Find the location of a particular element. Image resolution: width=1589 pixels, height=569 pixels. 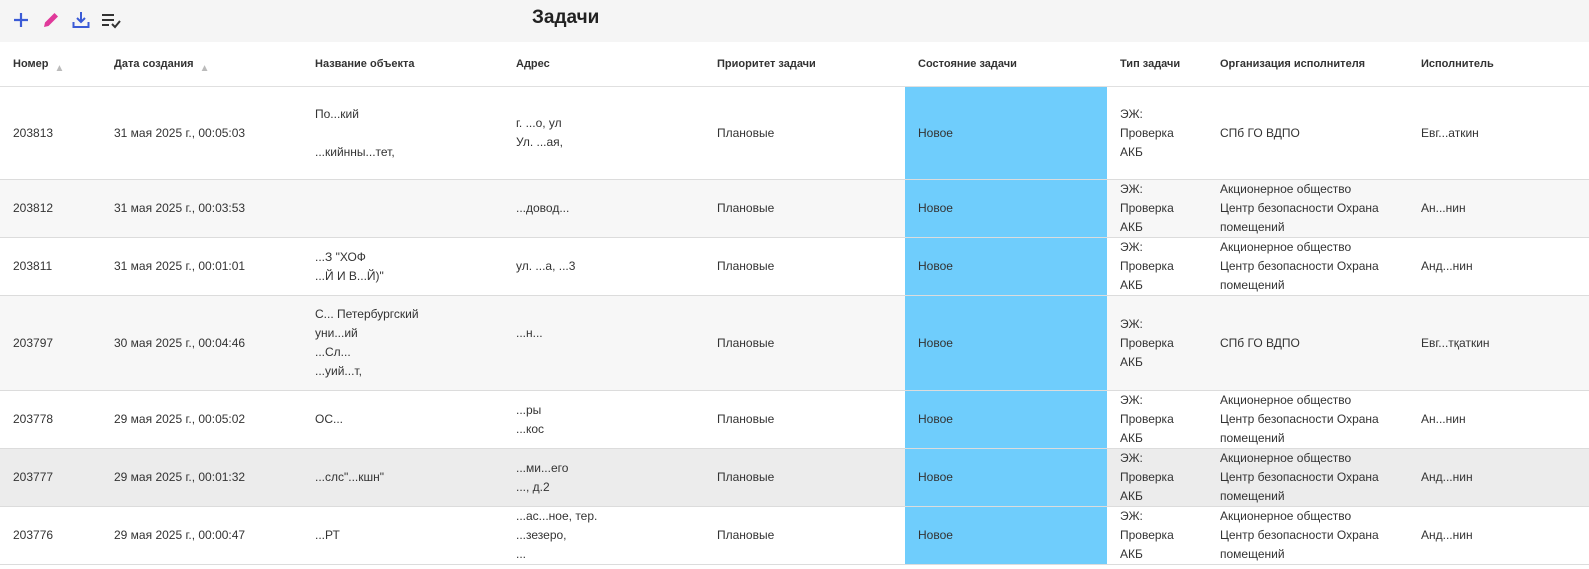

cell-number-line: 203797 is located at coordinates (33, 342).